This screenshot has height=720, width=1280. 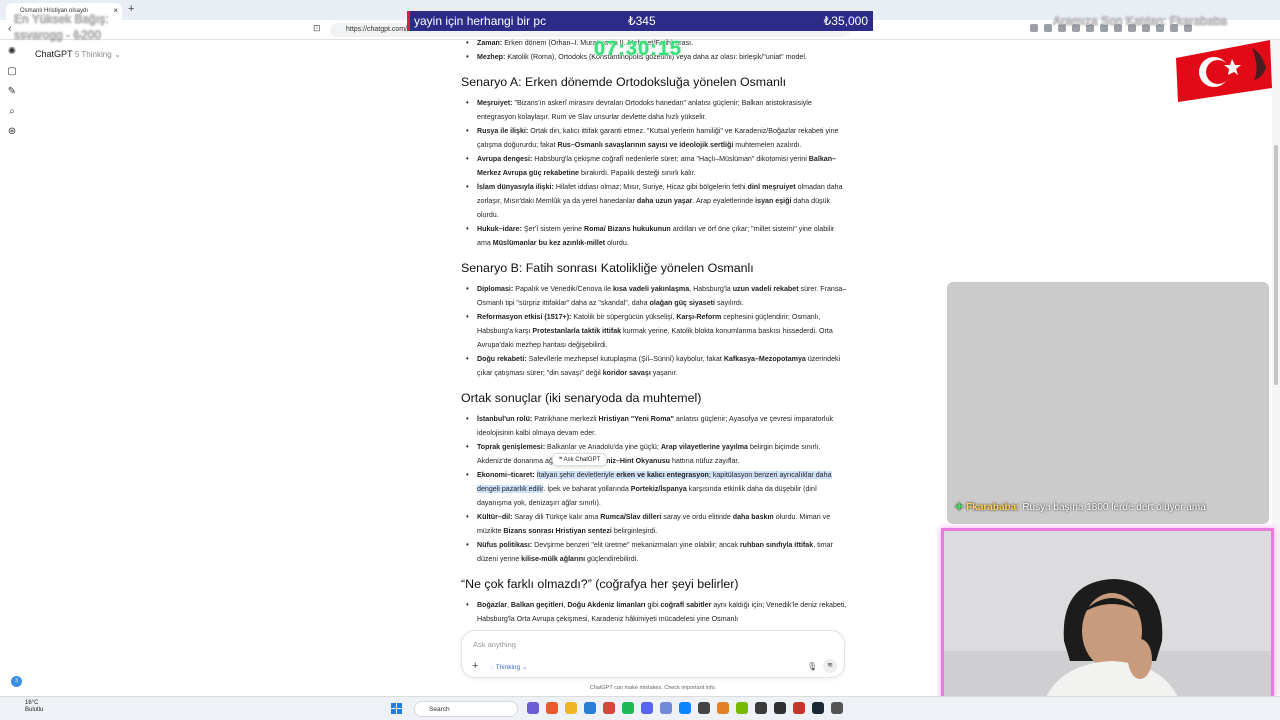 What do you see at coordinates (32, 703) in the screenshot?
I see `weather-temp: 16°C` at bounding box center [32, 703].